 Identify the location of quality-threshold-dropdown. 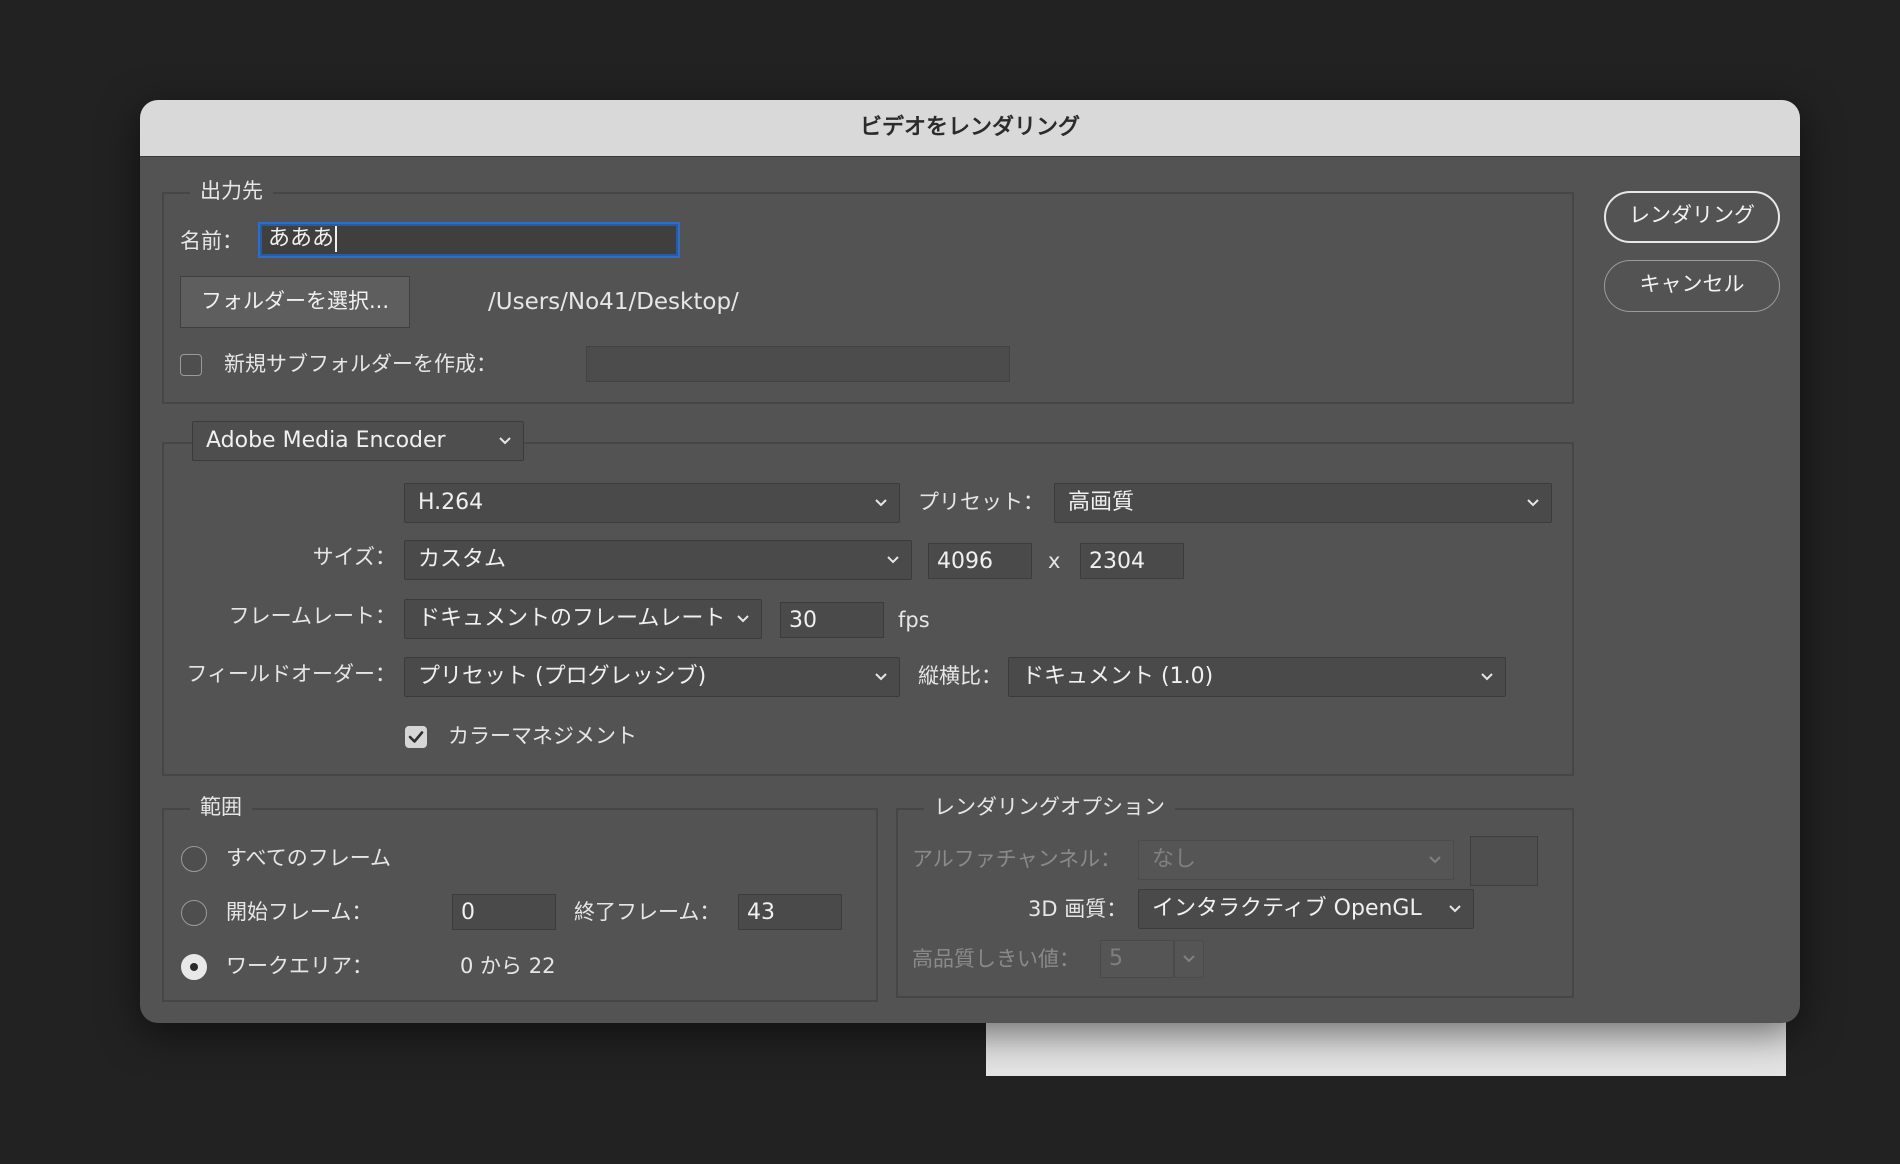
(1189, 959).